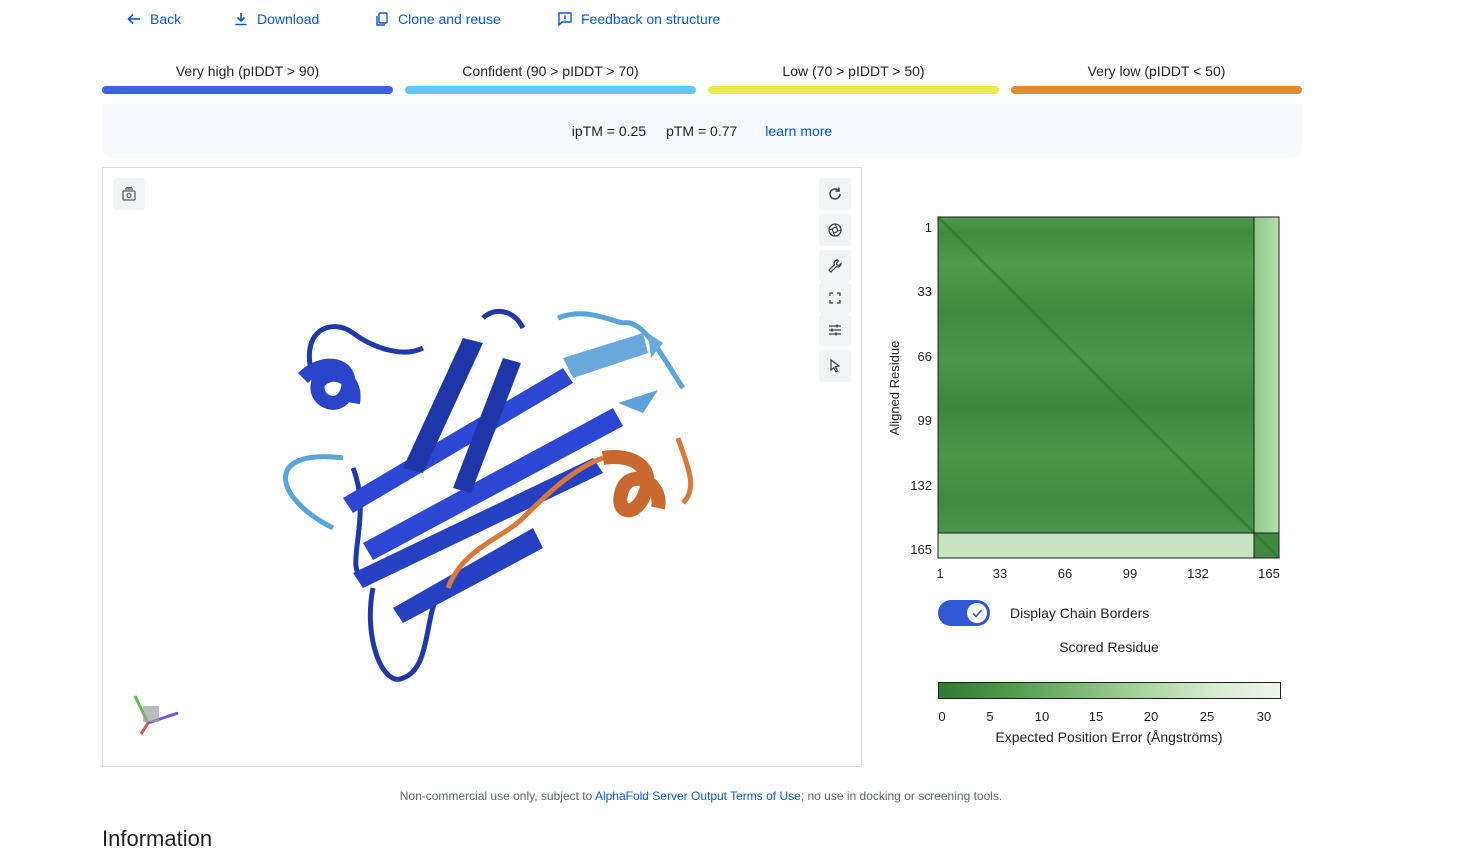  I want to click on chain-borders-toggle, so click(964, 613).